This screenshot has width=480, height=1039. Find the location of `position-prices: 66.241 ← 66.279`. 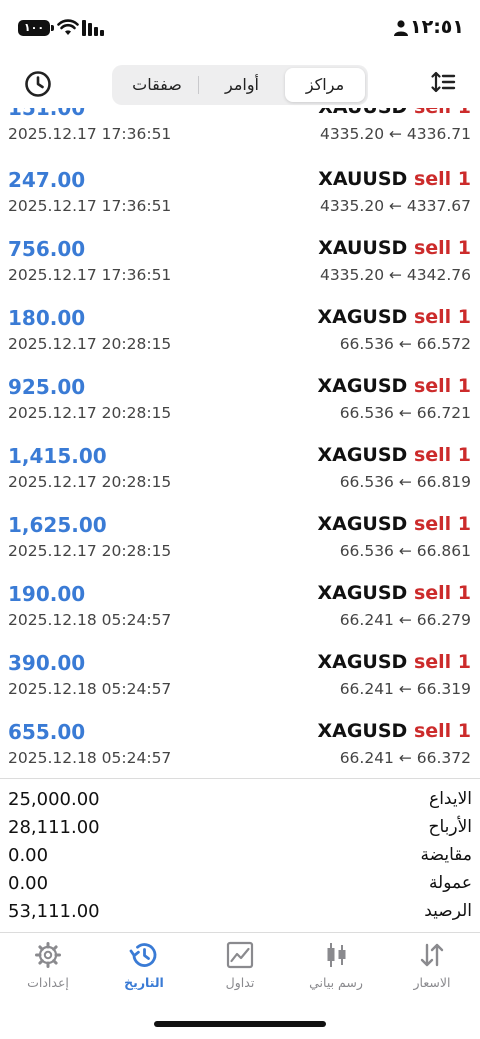

position-prices: 66.241 ← 66.279 is located at coordinates (405, 620).